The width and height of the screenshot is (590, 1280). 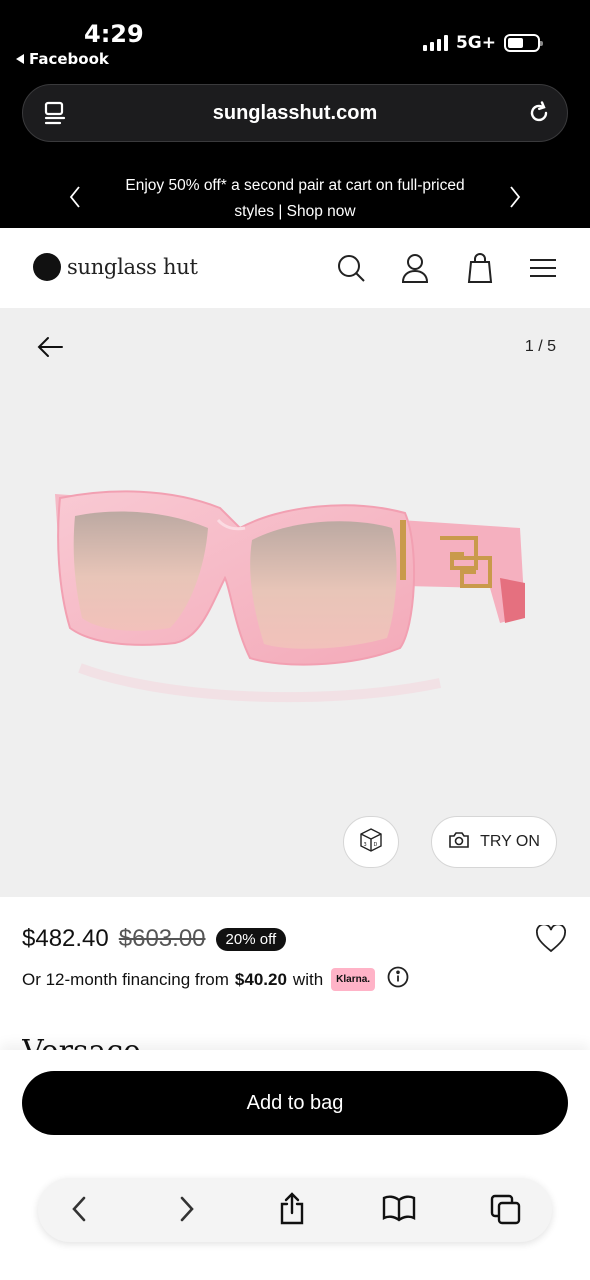 What do you see at coordinates (365, 845) in the screenshot?
I see `svg-text: 3` at bounding box center [365, 845].